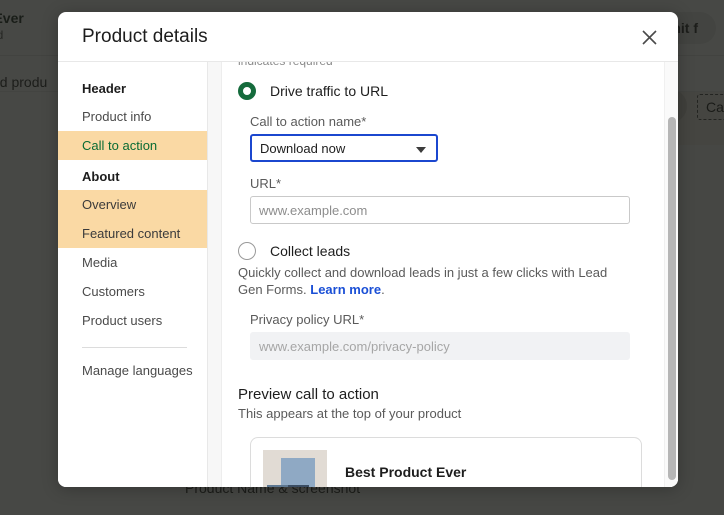  Describe the element at coordinates (383, 289) in the screenshot. I see `helper-text-post: .` at that location.